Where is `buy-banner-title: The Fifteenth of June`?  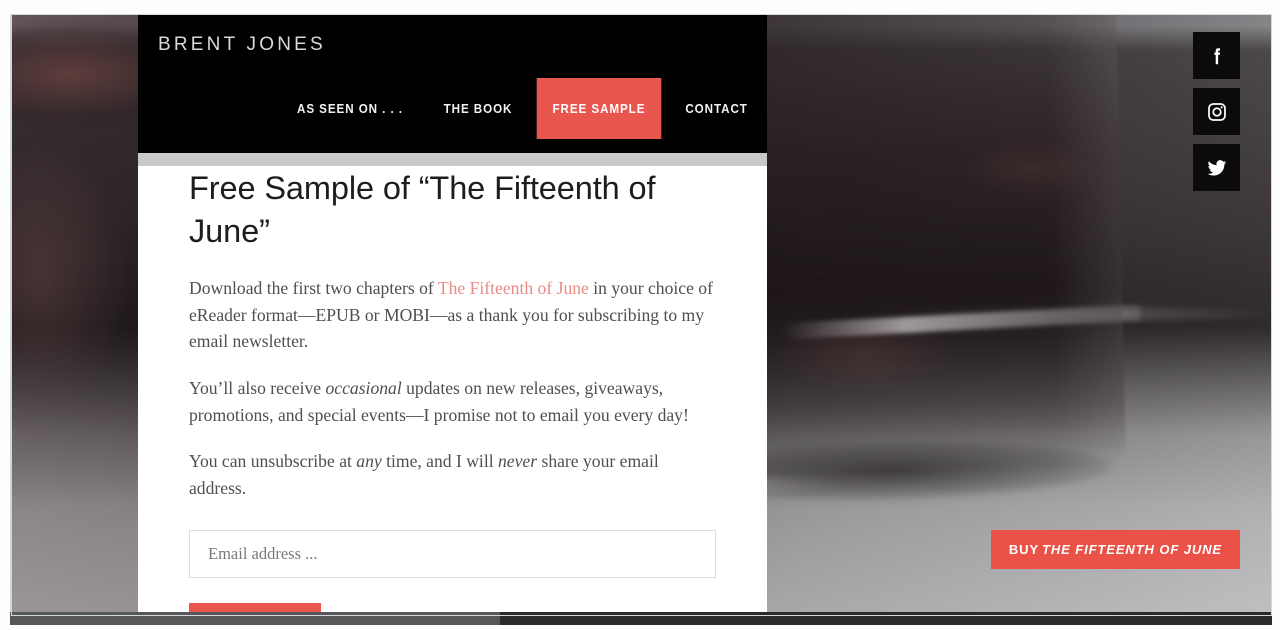 buy-banner-title: The Fifteenth of June is located at coordinates (1132, 549).